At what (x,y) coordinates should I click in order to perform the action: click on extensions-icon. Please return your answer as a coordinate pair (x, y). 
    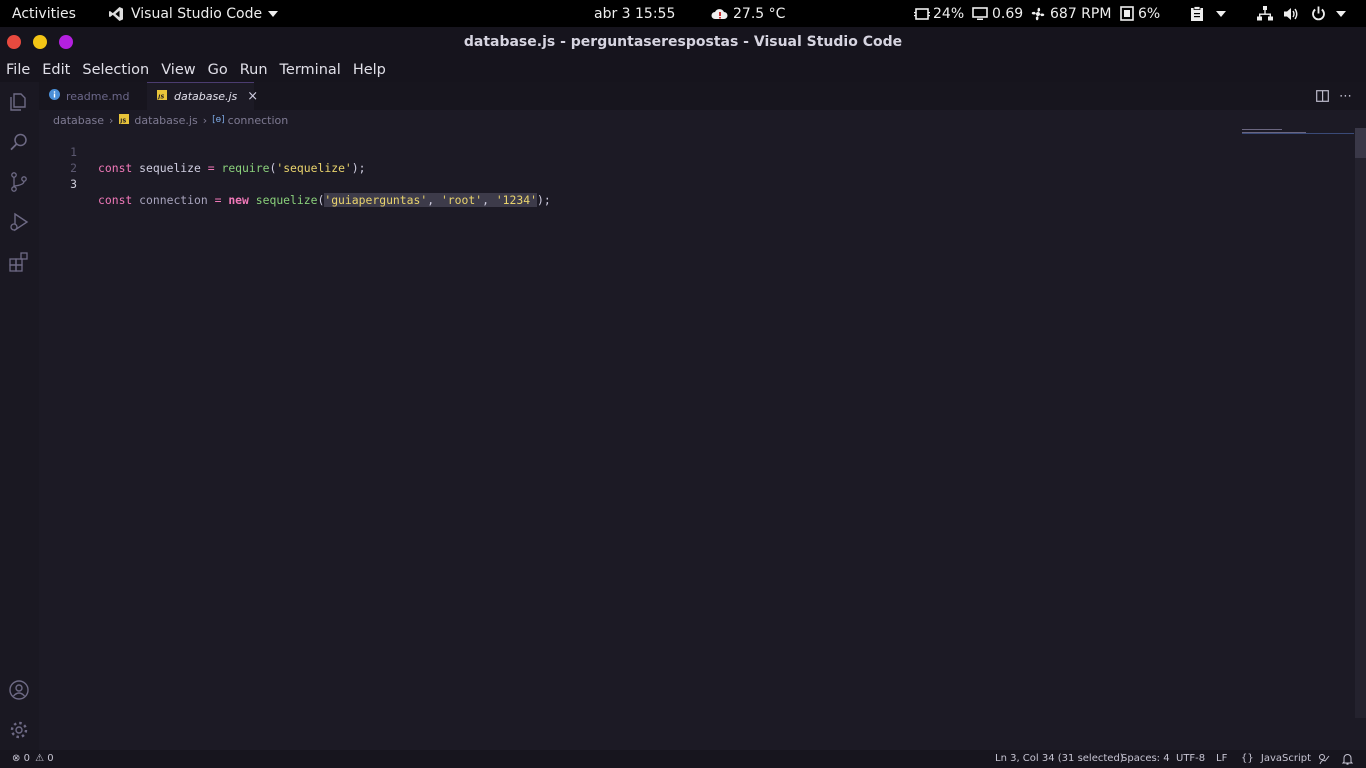
    Looking at the image, I should click on (19, 262).